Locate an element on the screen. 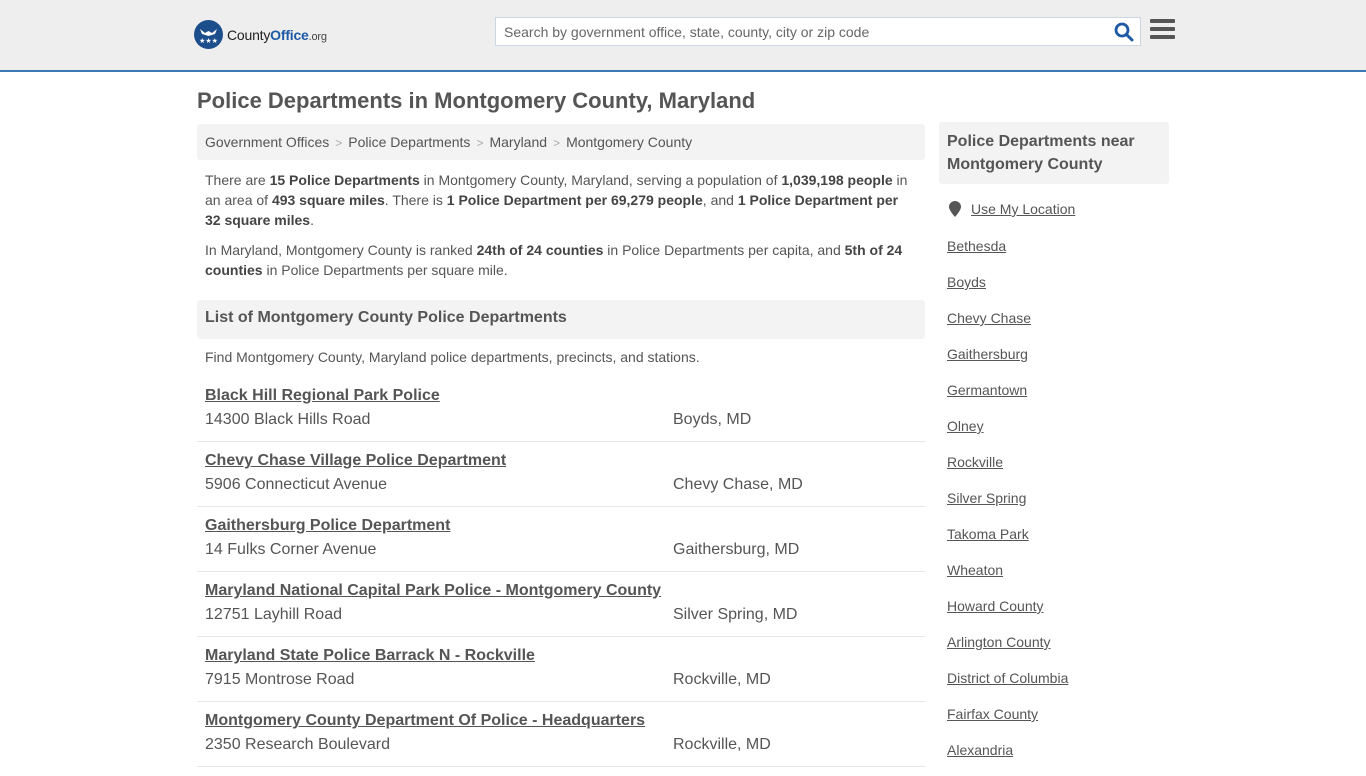  department-city: Chevy Chase, MD is located at coordinates (738, 484).